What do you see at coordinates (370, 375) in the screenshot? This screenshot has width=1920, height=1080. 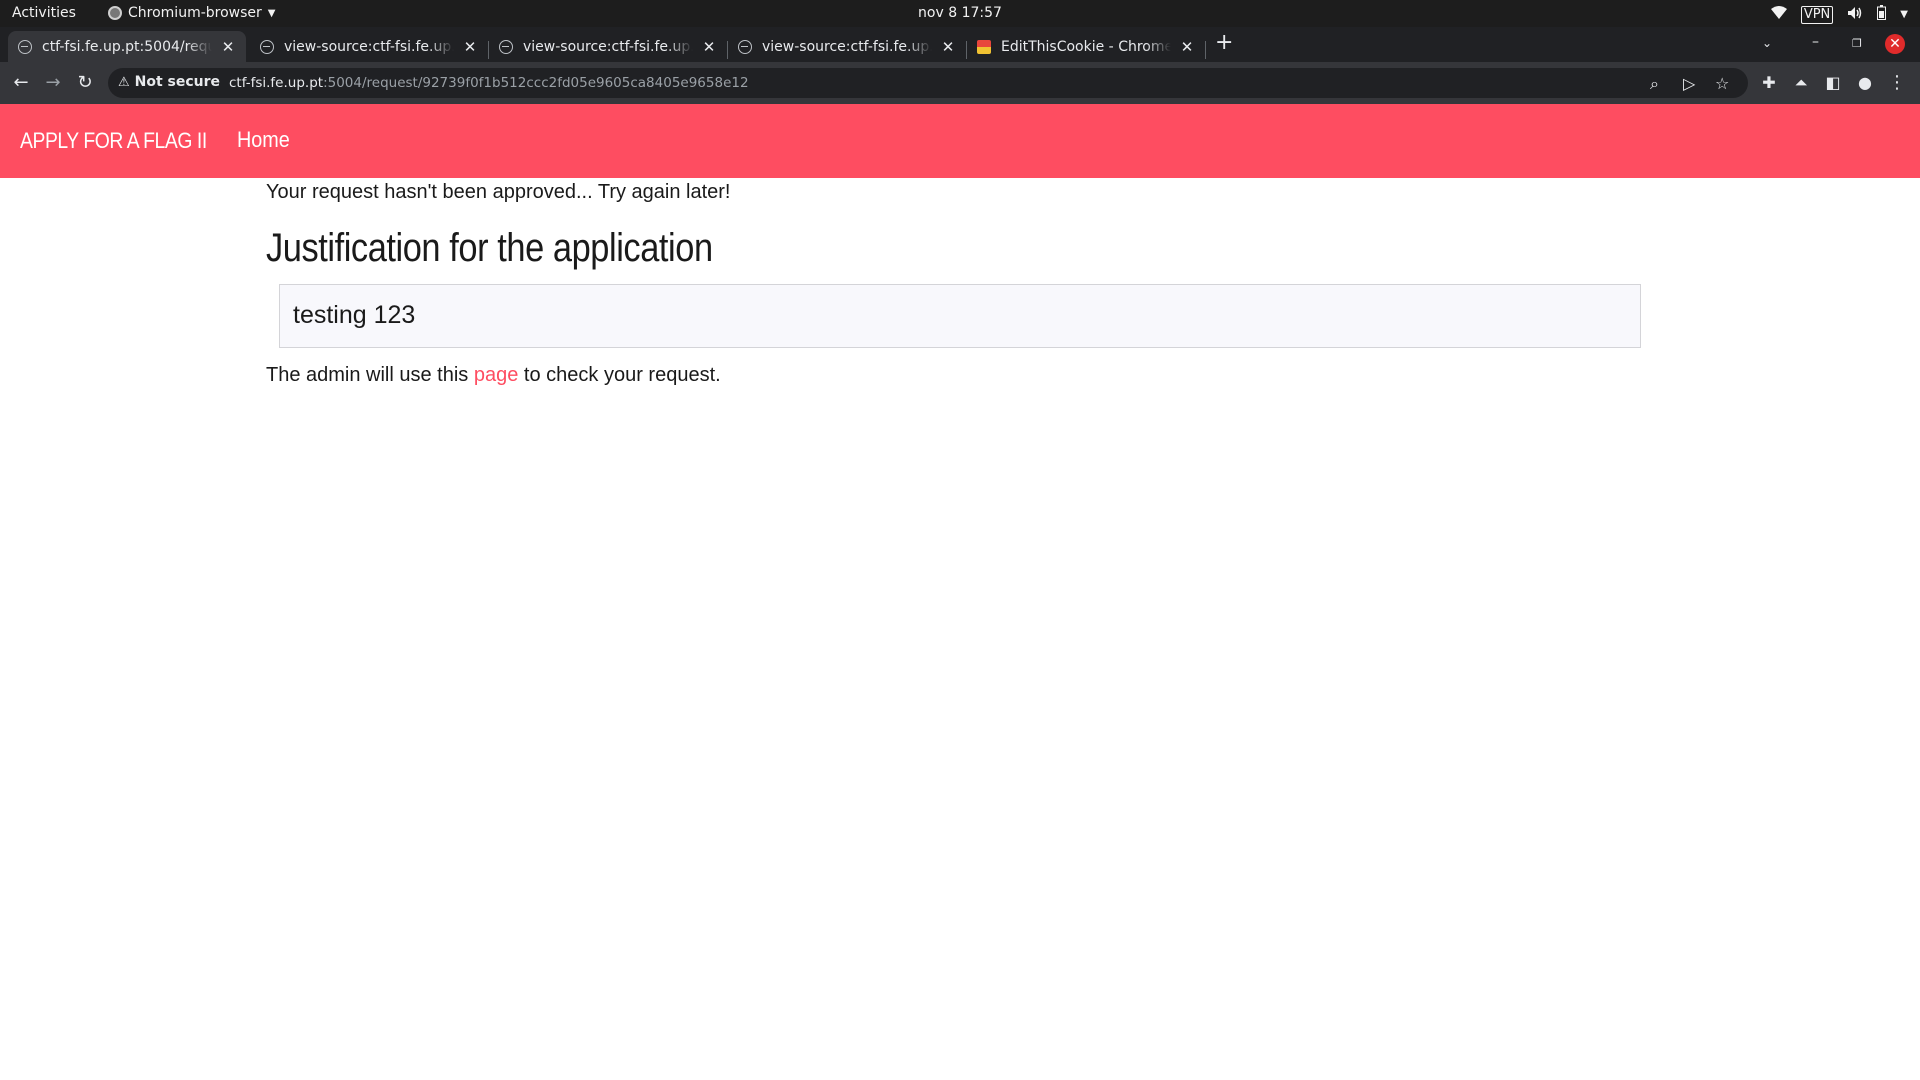 I see `admin-note-prefix: The admin will use this` at bounding box center [370, 375].